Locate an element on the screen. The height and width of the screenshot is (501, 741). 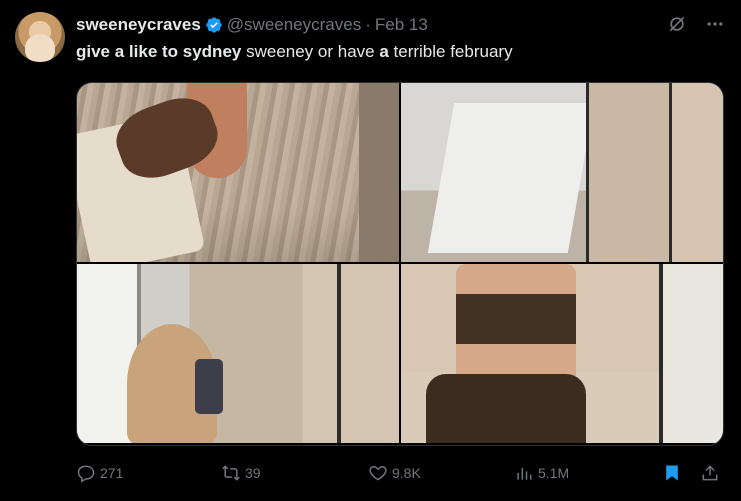
bookmark-button is located at coordinates (672, 473).